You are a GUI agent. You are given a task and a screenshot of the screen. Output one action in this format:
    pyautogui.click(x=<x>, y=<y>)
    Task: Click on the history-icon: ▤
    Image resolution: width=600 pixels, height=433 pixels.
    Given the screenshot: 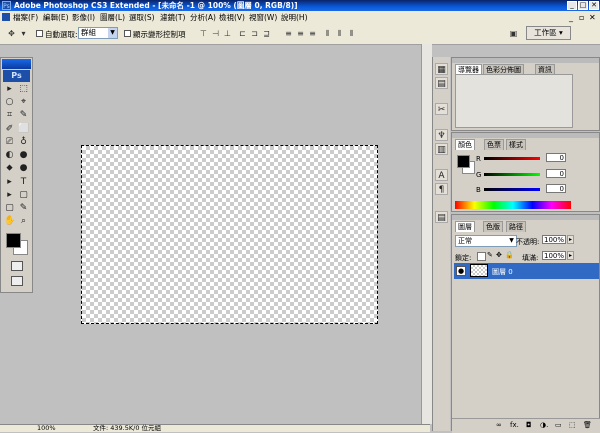 What is the action you would take?
    pyautogui.click(x=441, y=83)
    